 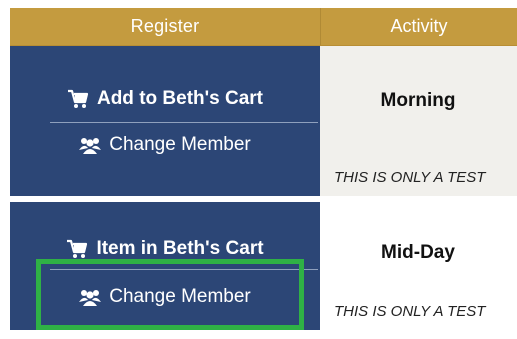 What do you see at coordinates (184, 122) in the screenshot?
I see `divider` at bounding box center [184, 122].